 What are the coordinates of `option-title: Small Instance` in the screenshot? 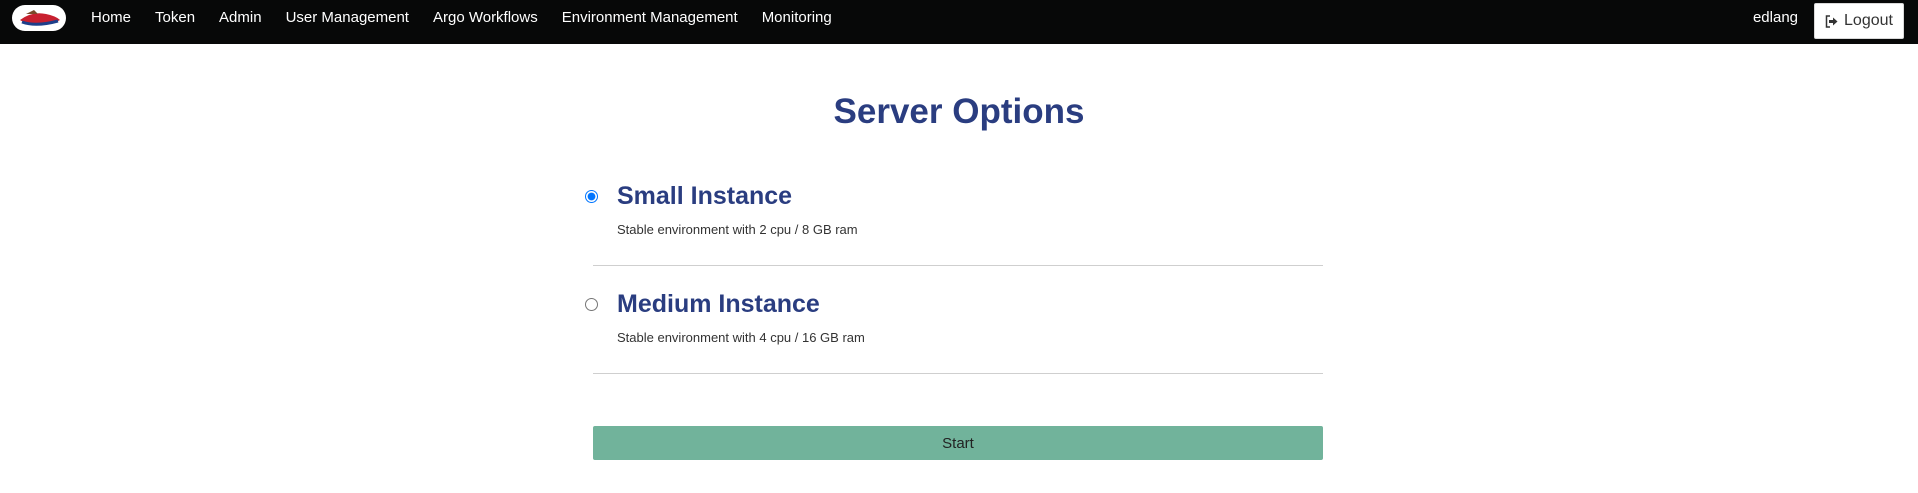 It's located at (705, 196).